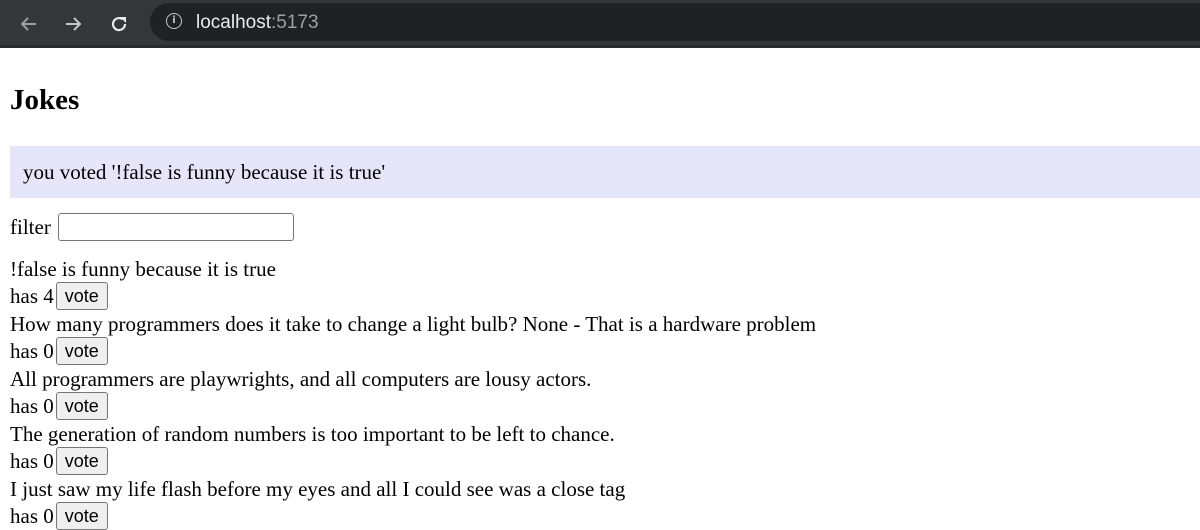 The image size is (1200, 530). I want to click on joke-votes-row: has 4 vote, so click(413, 296).